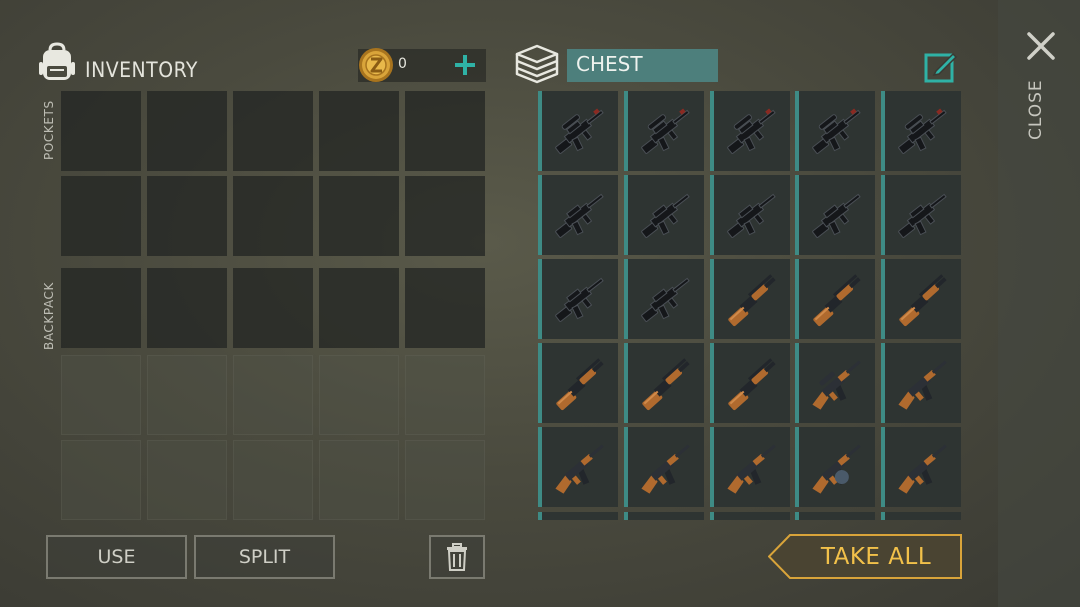  Describe the element at coordinates (57, 61) in the screenshot. I see `backpack-icon` at that location.